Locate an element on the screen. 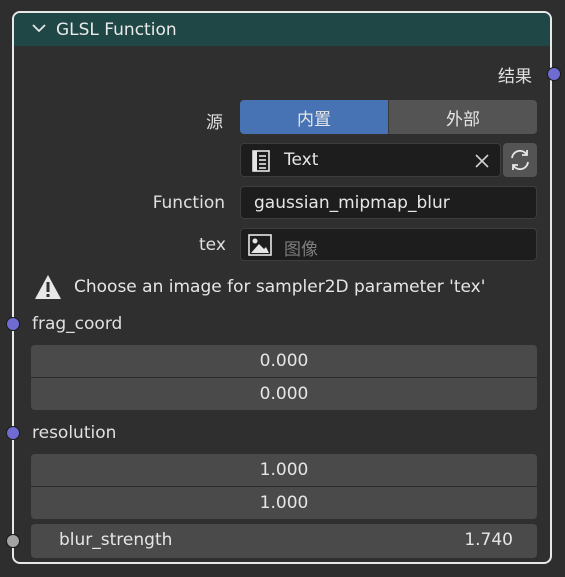 The height and width of the screenshot is (577, 565). resolution-vector: 1.000 1.000 is located at coordinates (284, 486).